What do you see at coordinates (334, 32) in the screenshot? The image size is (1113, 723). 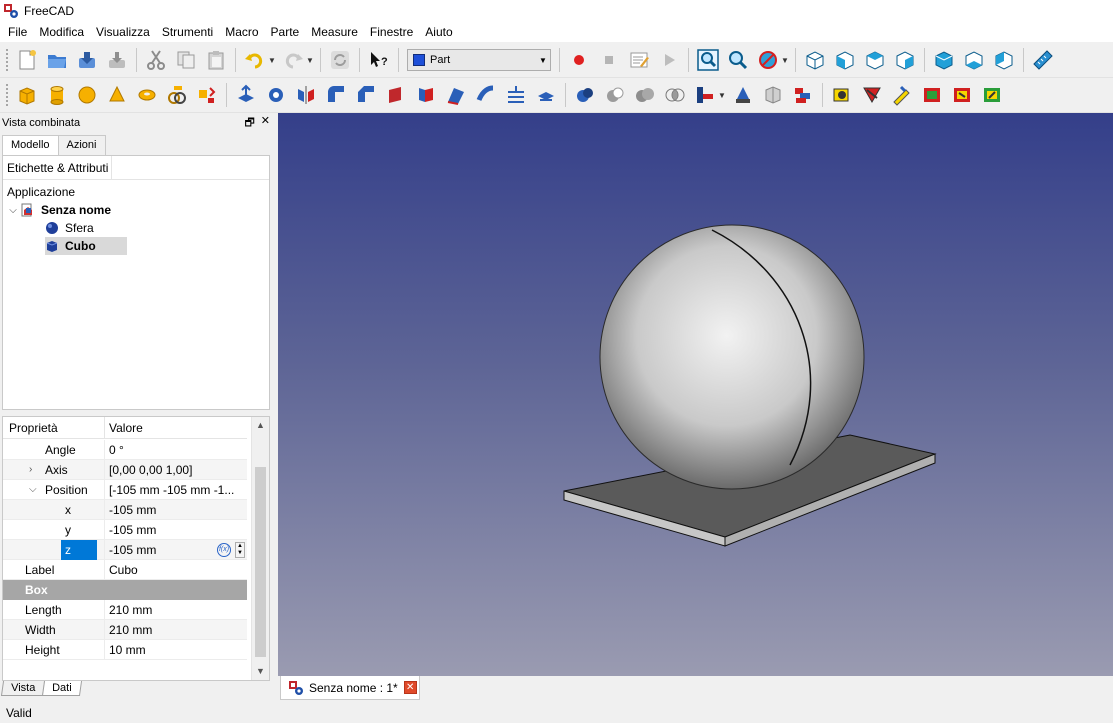 I see `menu-measure: Measure` at bounding box center [334, 32].